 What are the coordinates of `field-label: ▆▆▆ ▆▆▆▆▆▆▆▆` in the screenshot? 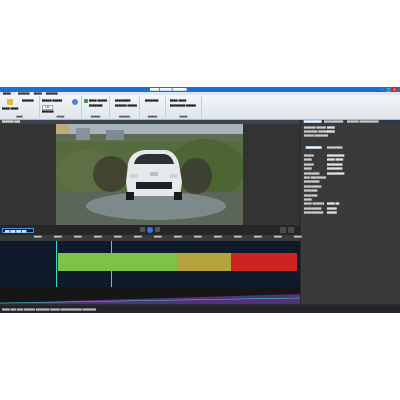 It's located at (315, 177).